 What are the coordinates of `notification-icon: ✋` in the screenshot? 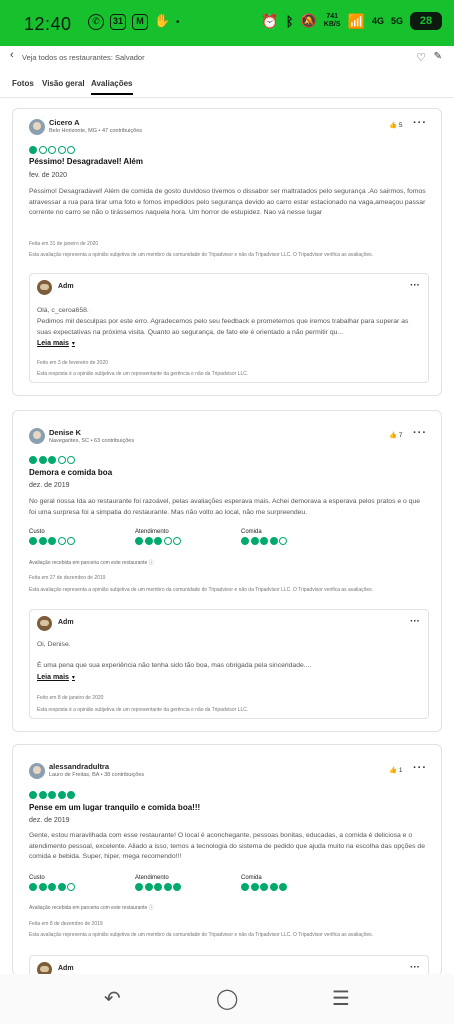 It's located at (162, 20).